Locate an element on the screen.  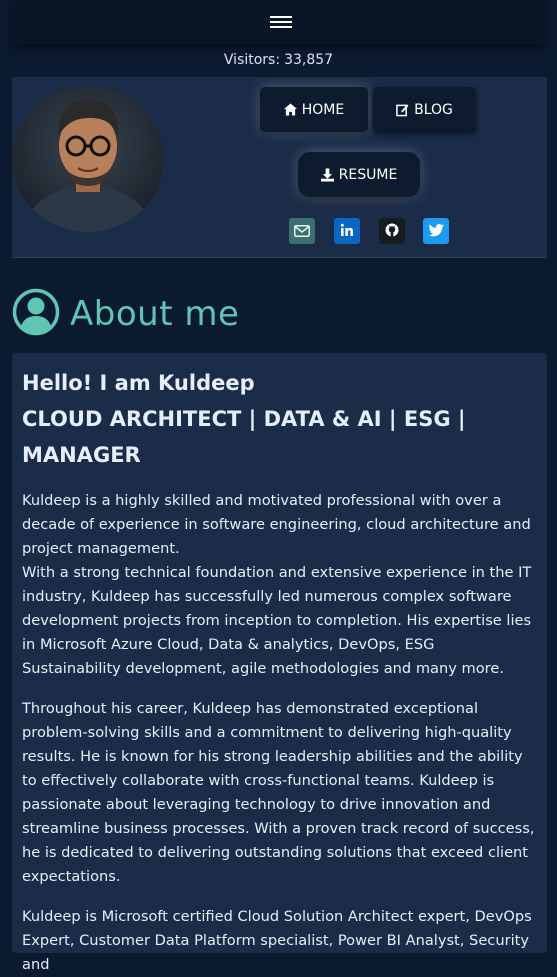
blog-button: BLOG is located at coordinates (424, 109).